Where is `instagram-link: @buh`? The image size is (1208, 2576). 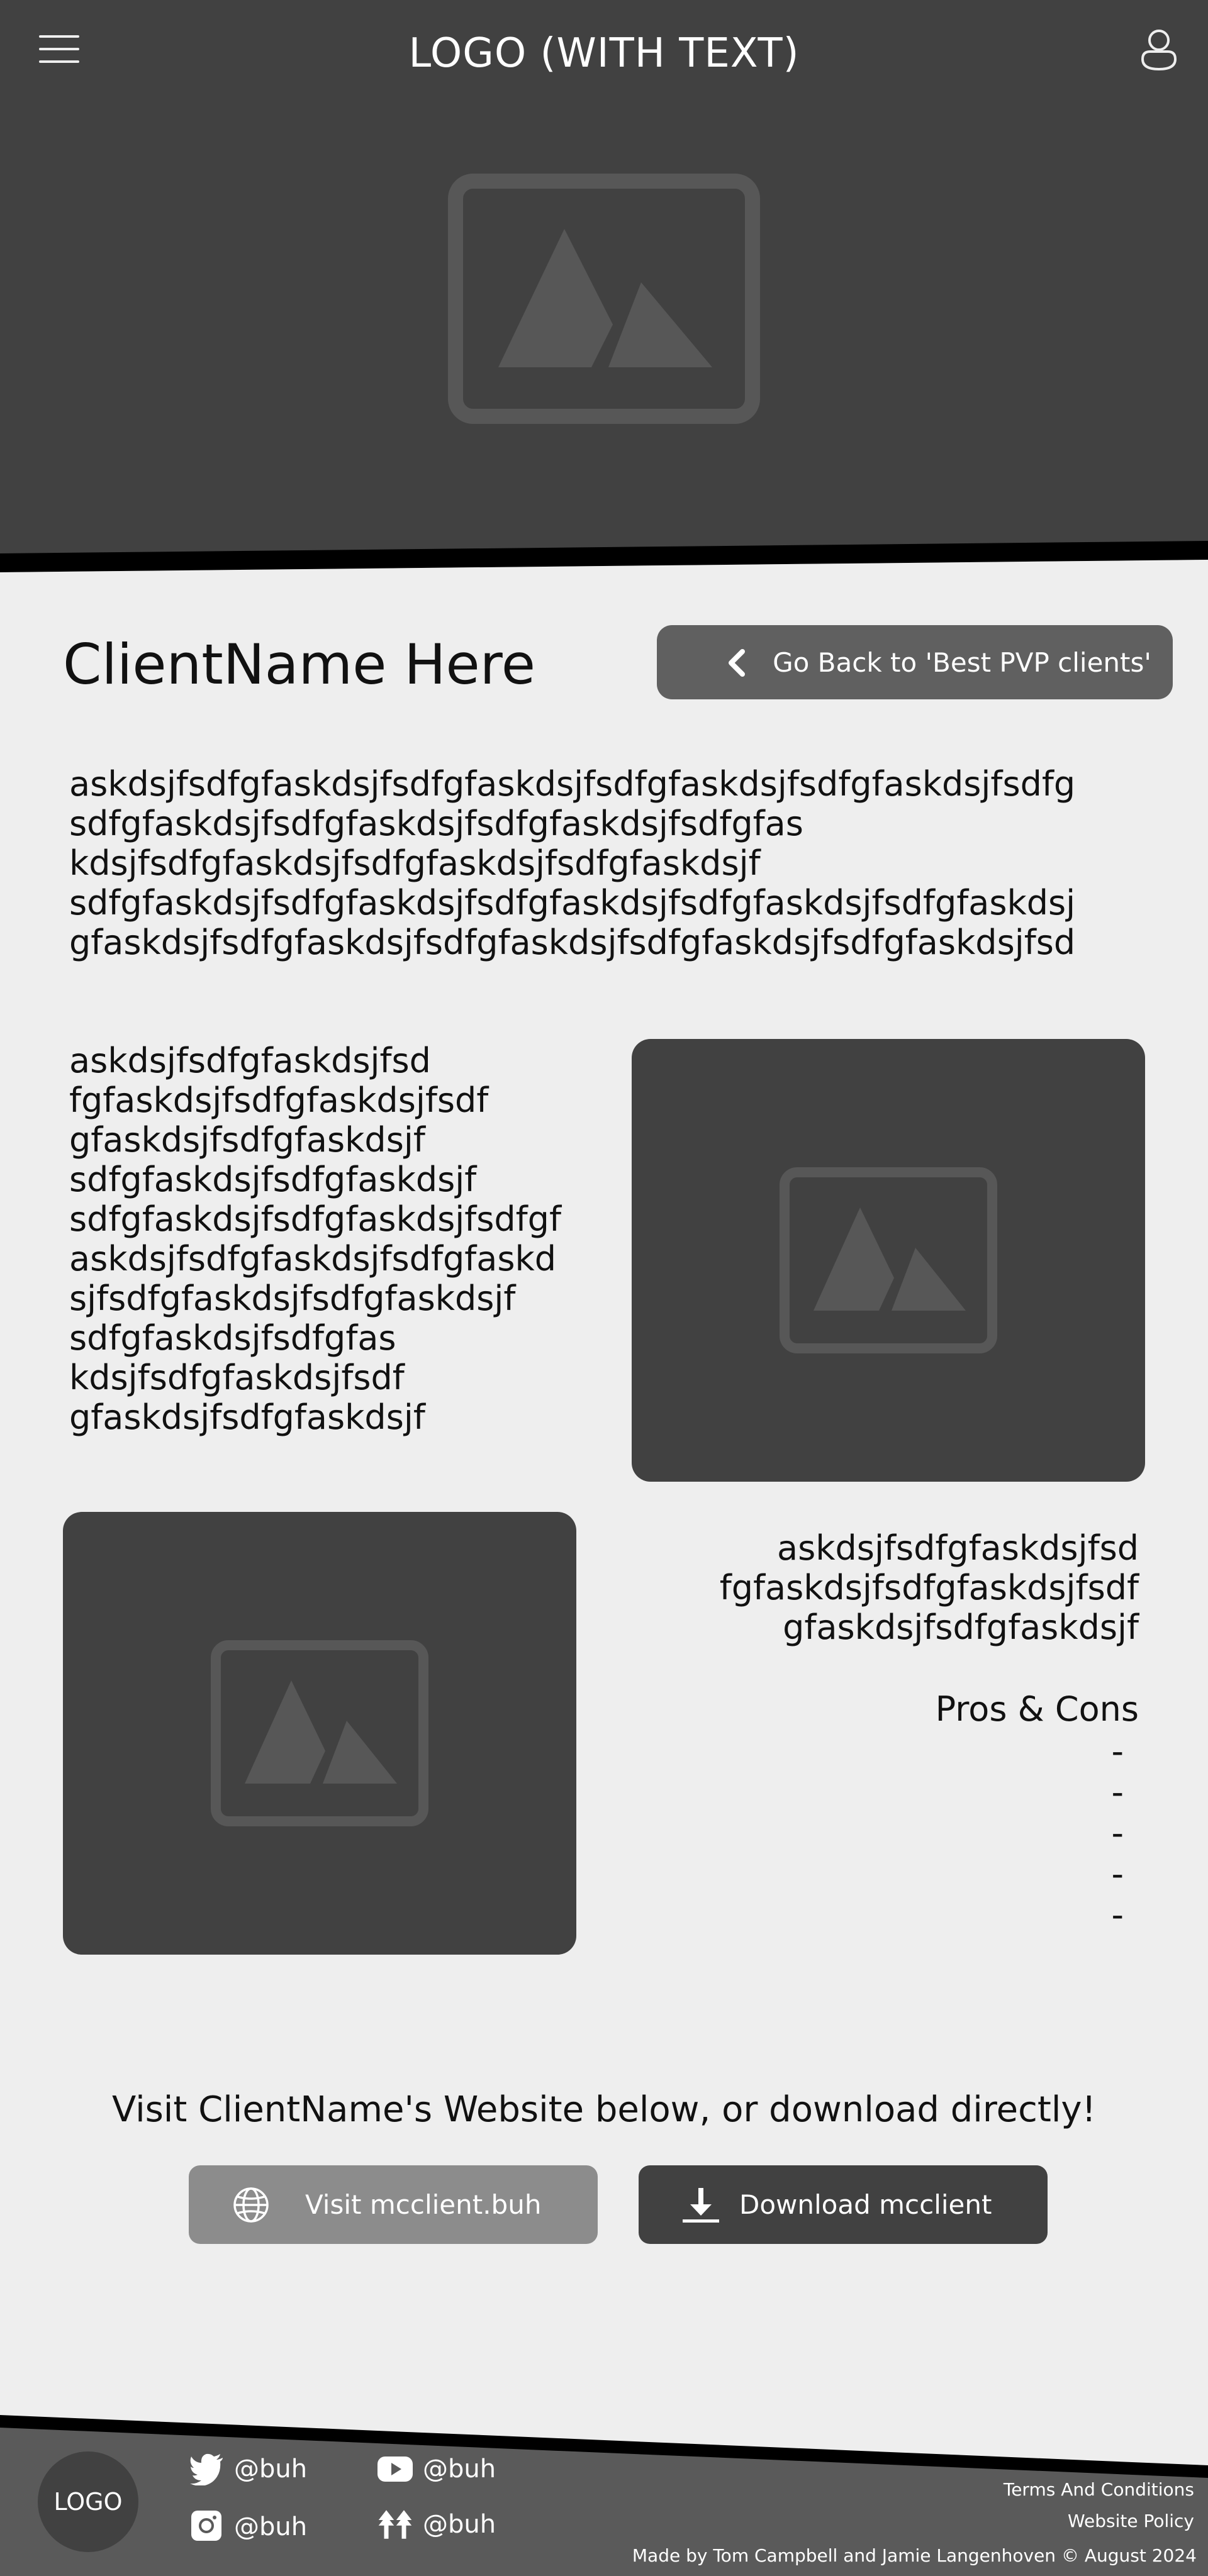
instagram-link: @buh is located at coordinates (248, 2527).